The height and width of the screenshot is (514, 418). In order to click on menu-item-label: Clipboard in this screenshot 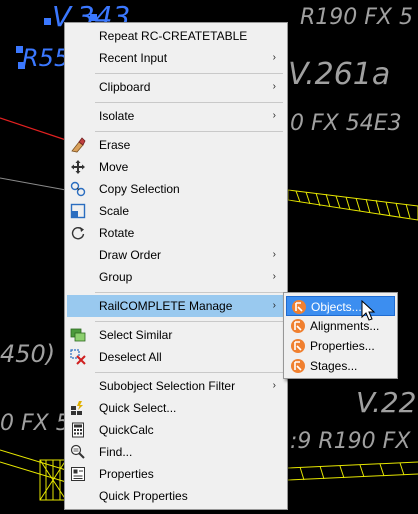, I will do `click(125, 87)`.